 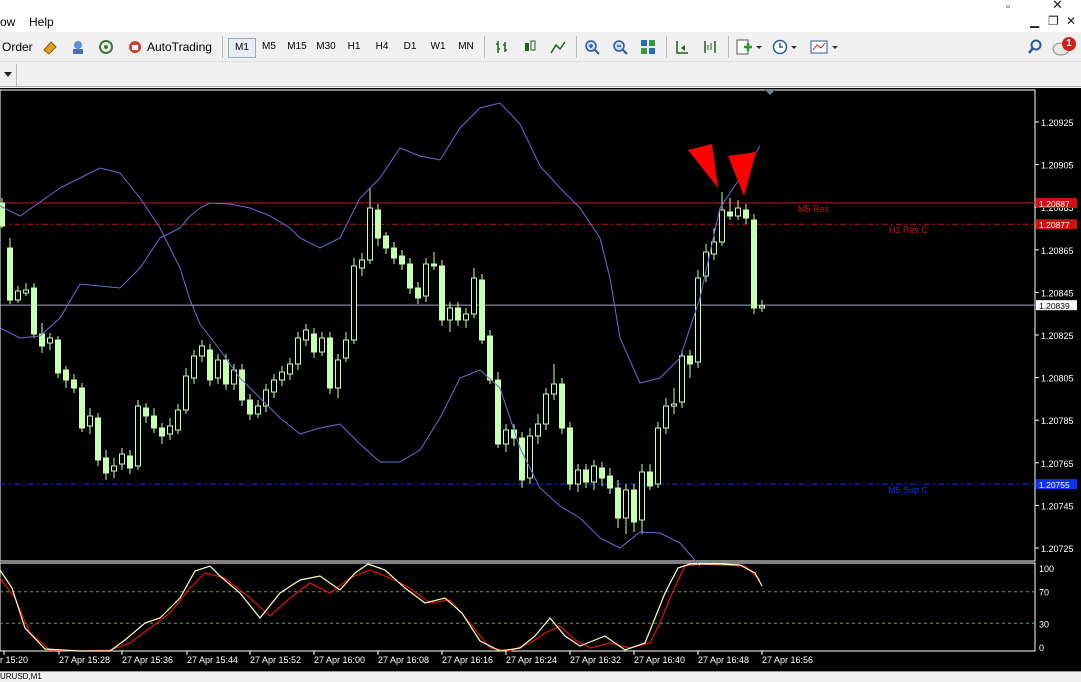 I want to click on notification-badge: 1, so click(x=1069, y=44).